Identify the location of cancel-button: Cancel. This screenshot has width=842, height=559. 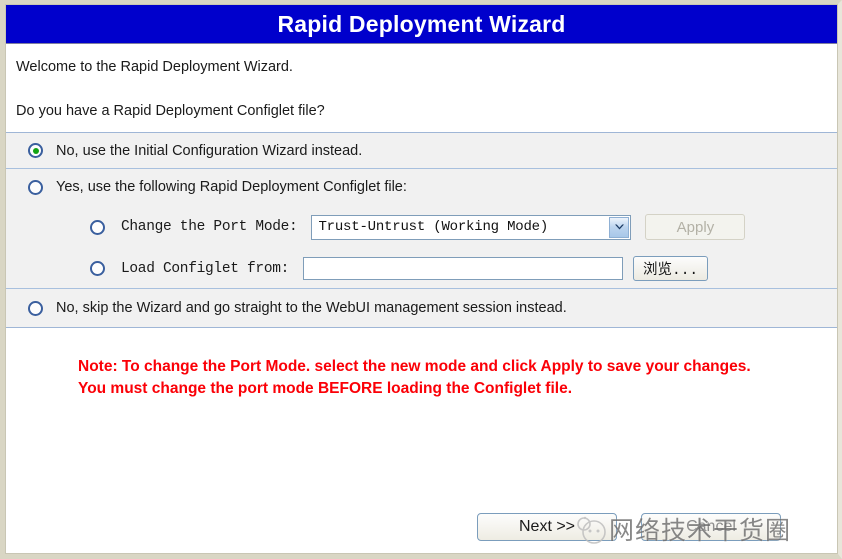
(711, 527).